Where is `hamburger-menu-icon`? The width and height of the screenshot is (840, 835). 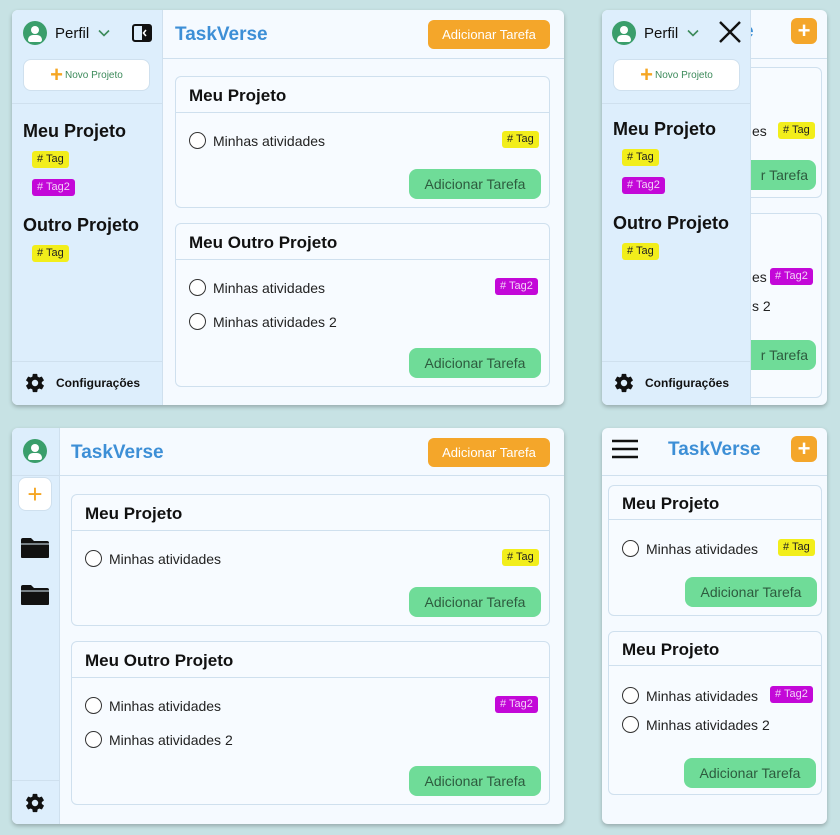 hamburger-menu-icon is located at coordinates (625, 449).